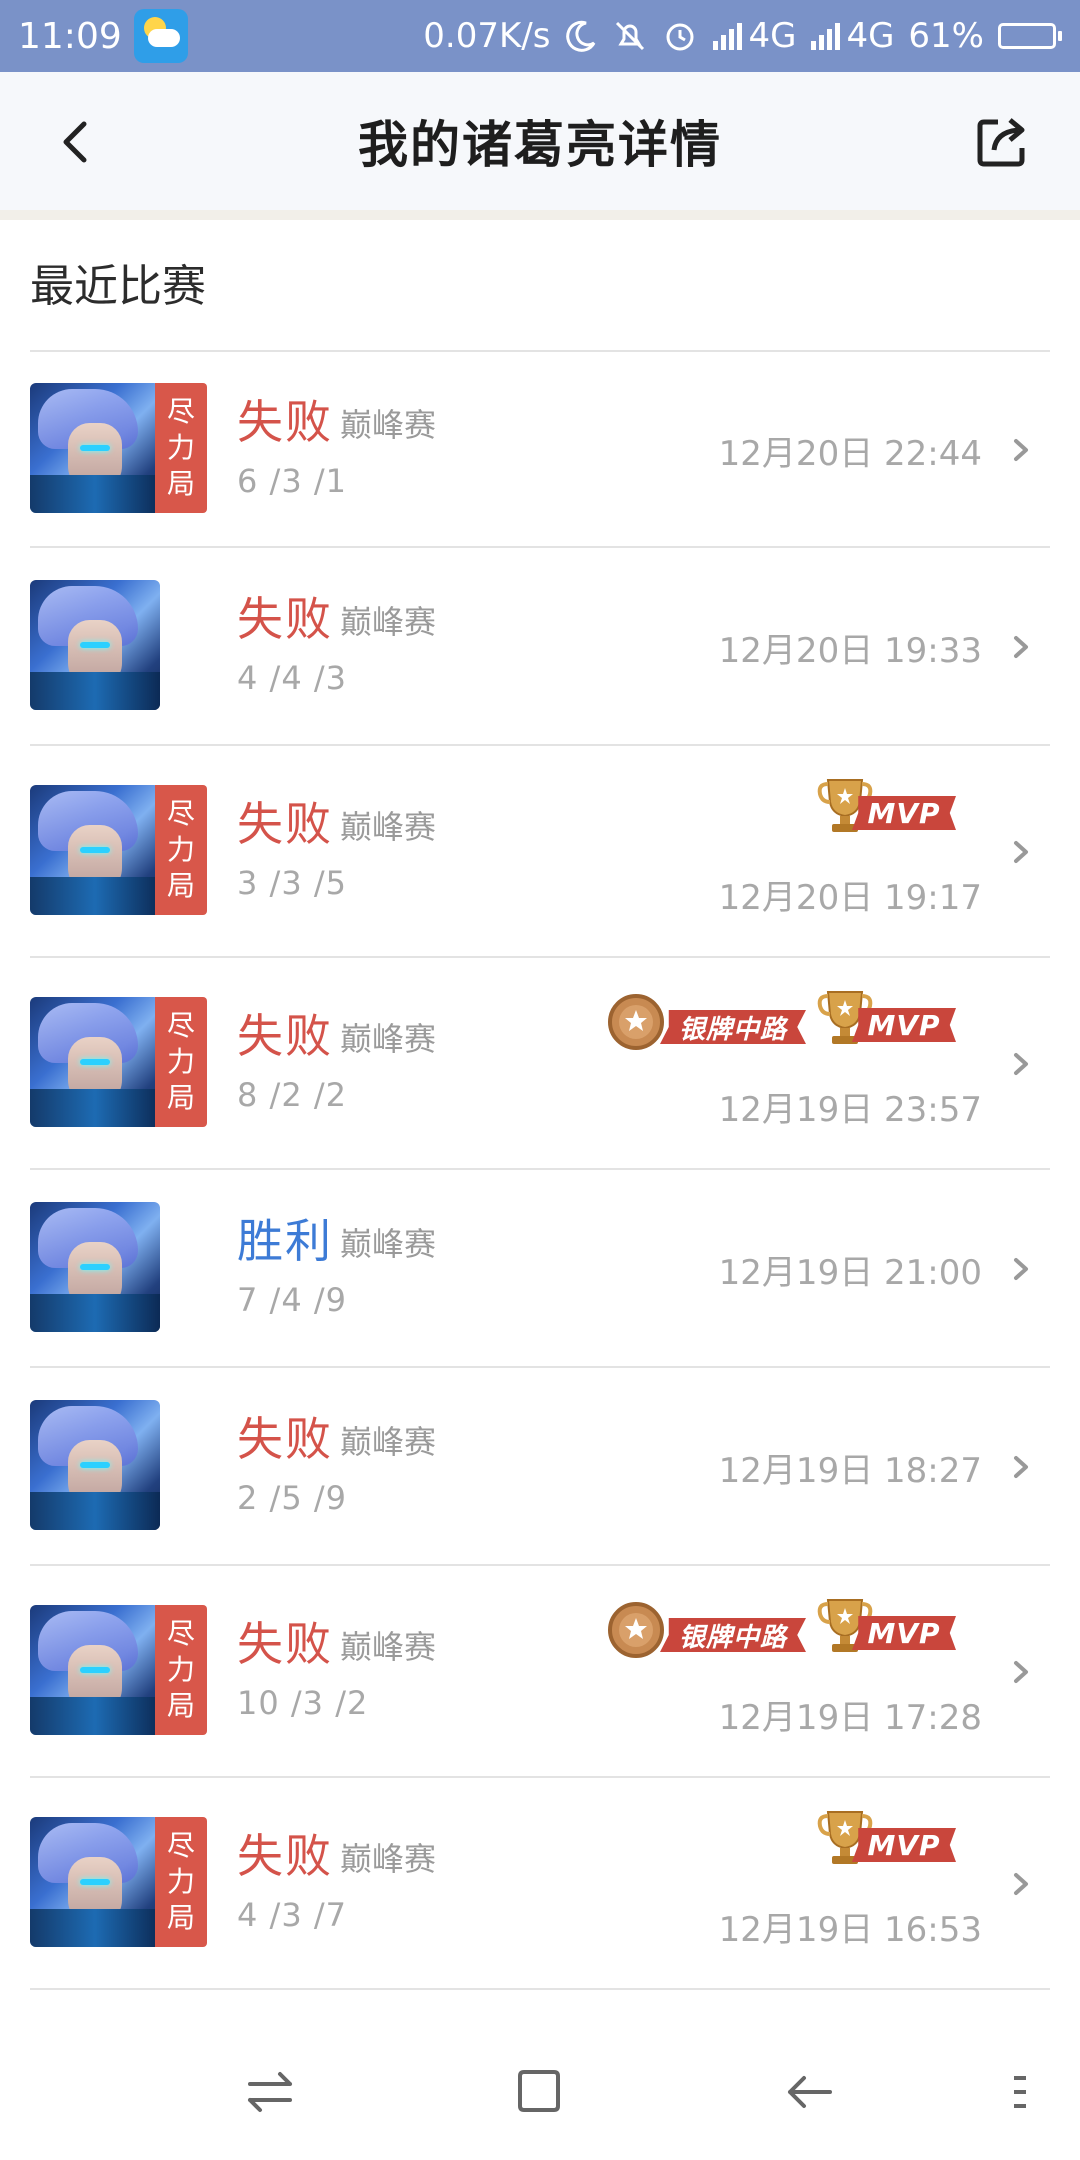  Describe the element at coordinates (1019, 2092) in the screenshot. I see `menu-icon` at that location.